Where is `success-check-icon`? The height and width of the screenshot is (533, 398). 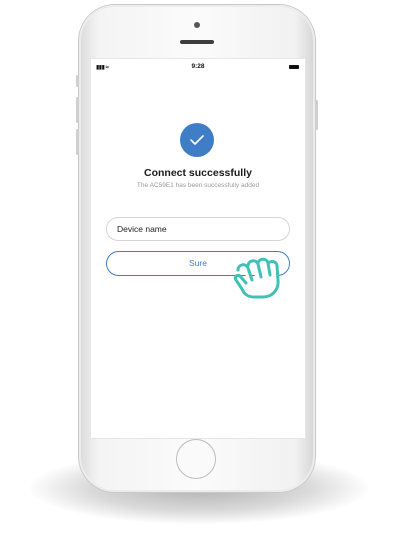 success-check-icon is located at coordinates (197, 140).